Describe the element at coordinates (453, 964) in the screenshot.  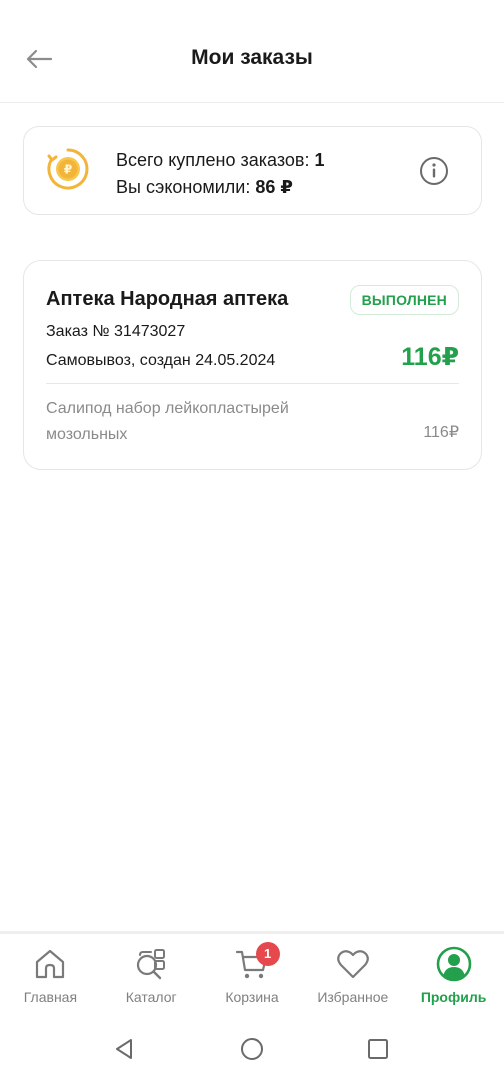
I see `profile-icon` at that location.